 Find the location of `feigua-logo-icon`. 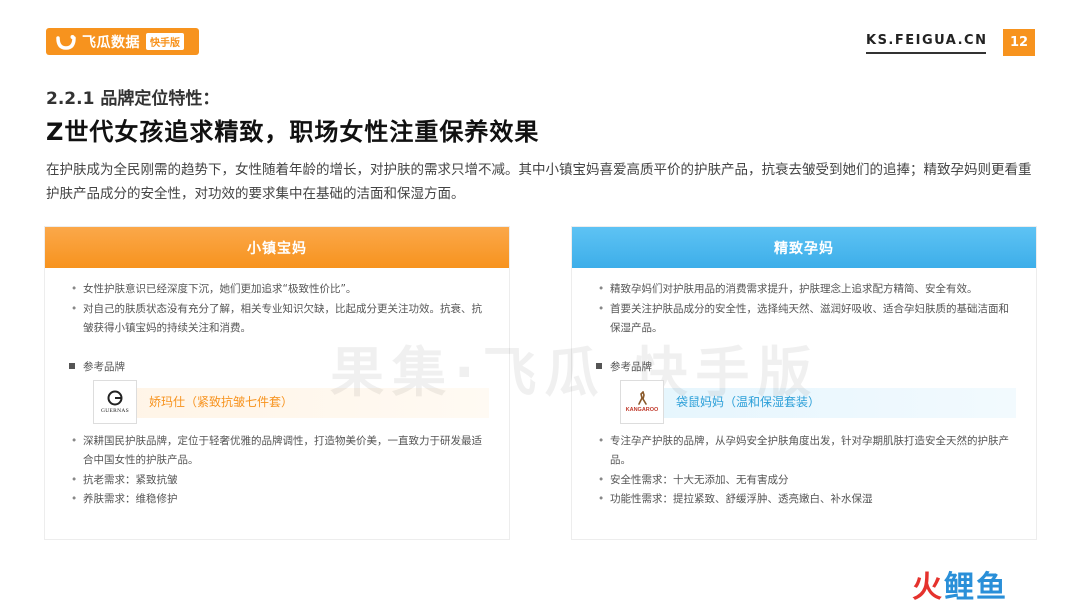

feigua-logo-icon is located at coordinates (66, 42).